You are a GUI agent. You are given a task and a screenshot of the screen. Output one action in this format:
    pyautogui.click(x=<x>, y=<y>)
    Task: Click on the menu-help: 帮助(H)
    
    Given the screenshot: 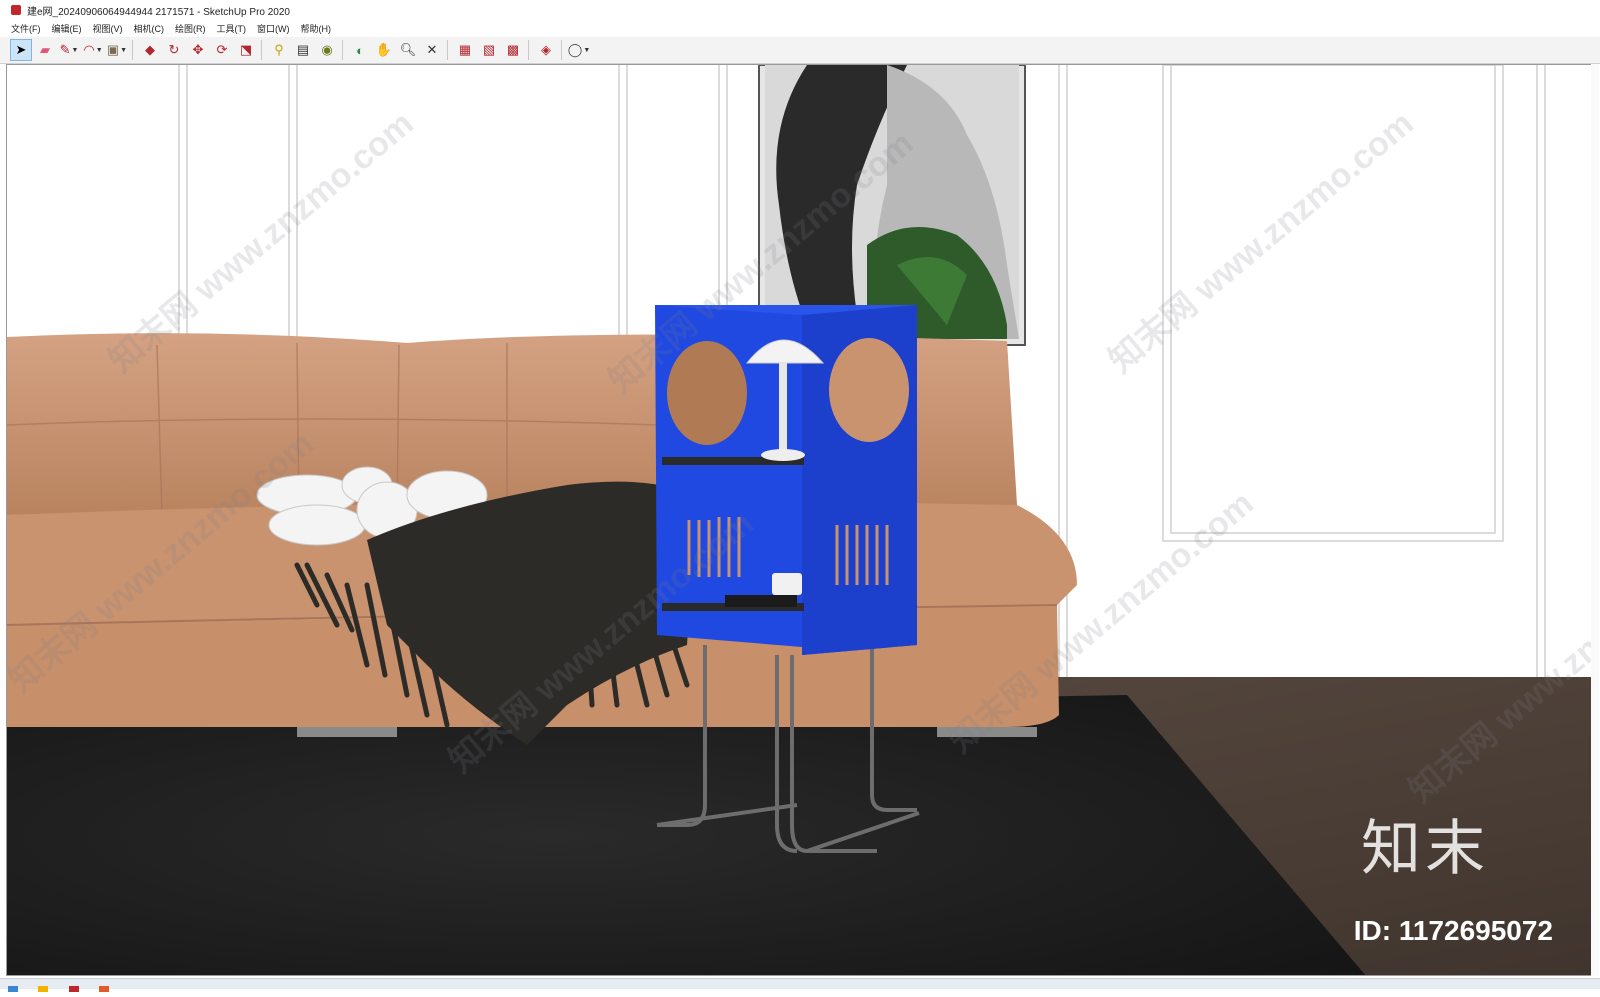 What is the action you would take?
    pyautogui.click(x=316, y=28)
    